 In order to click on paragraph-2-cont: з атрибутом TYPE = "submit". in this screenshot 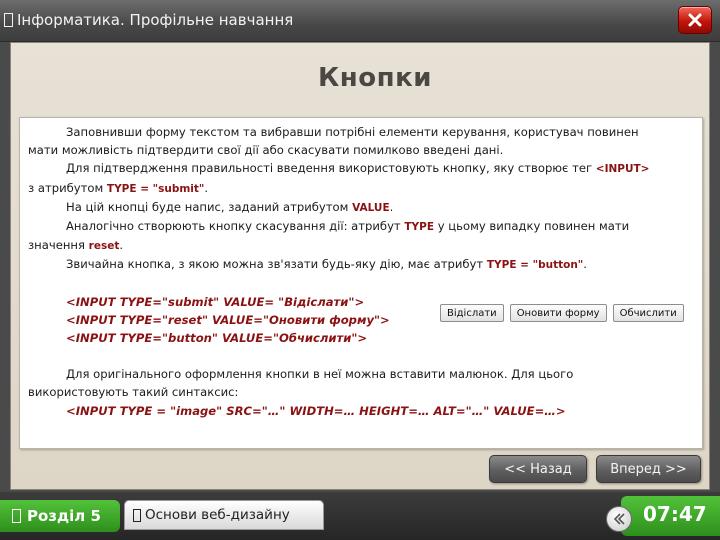, I will do `click(358, 188)`.